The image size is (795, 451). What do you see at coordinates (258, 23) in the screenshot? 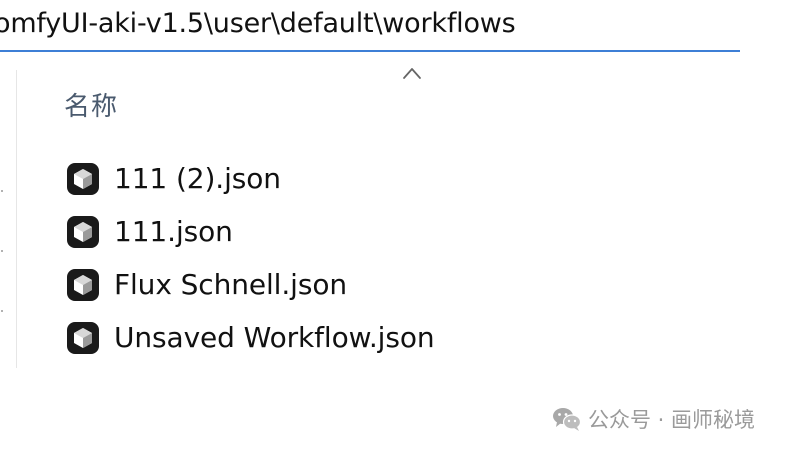
I see `address-path-text: omfyUI-aki-v1.5\user\default\workflows` at bounding box center [258, 23].